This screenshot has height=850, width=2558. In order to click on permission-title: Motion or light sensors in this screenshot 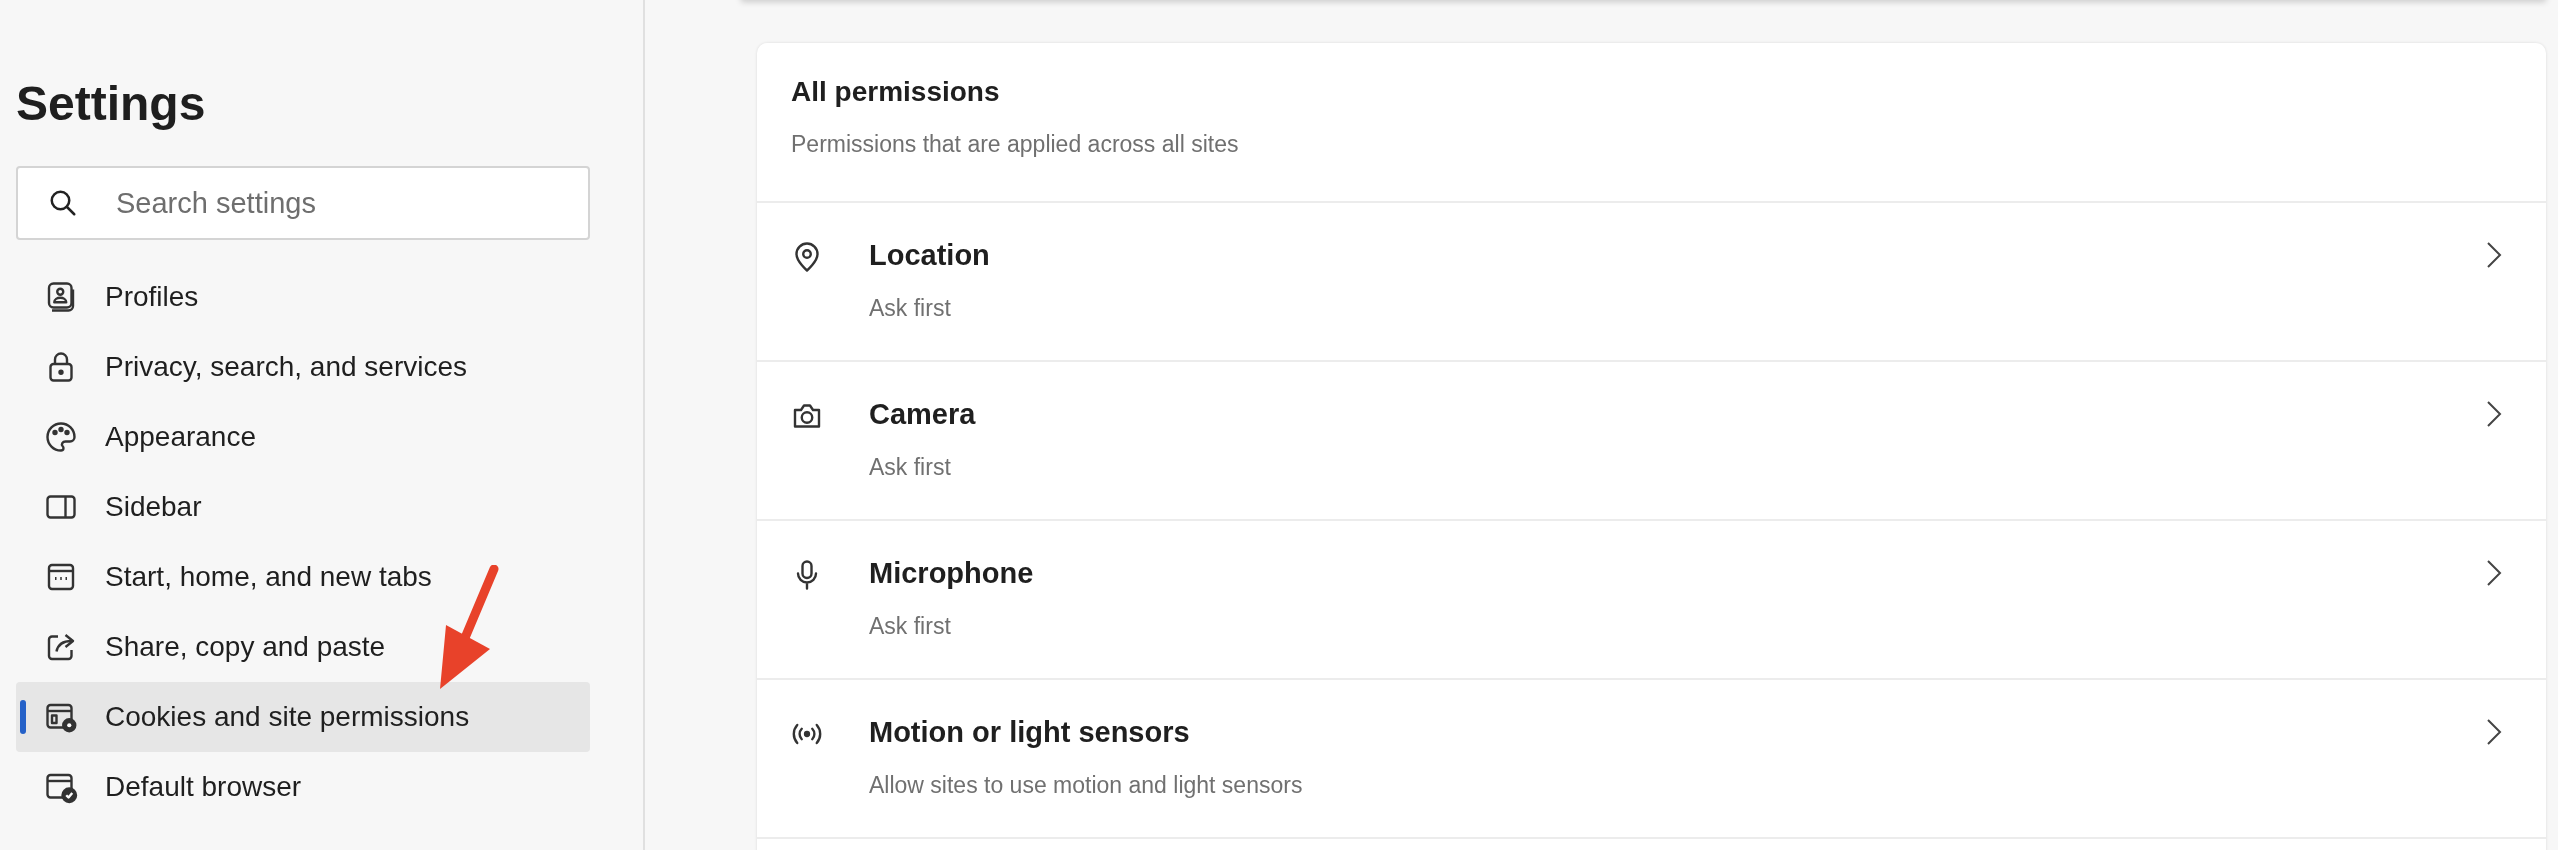, I will do `click(1030, 732)`.